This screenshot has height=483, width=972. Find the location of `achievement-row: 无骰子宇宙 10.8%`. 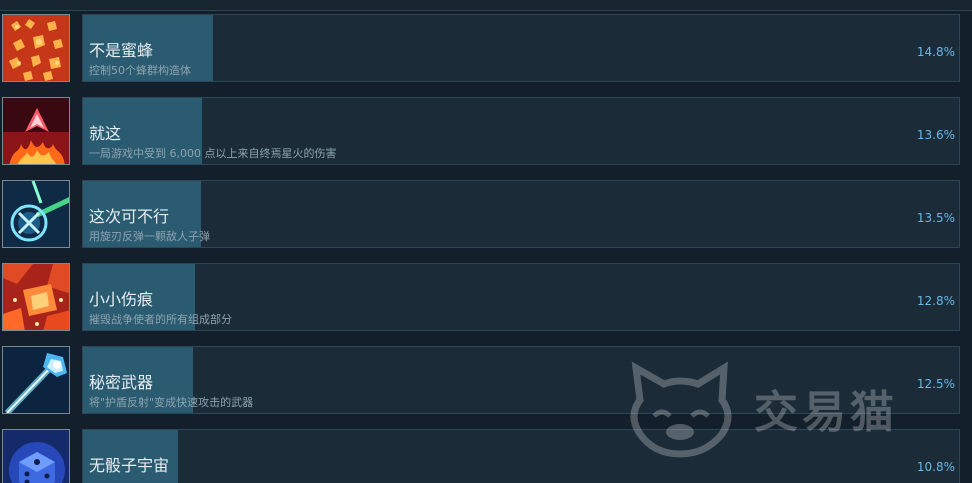

achievement-row: 无骰子宇宙 10.8% is located at coordinates (486, 456).